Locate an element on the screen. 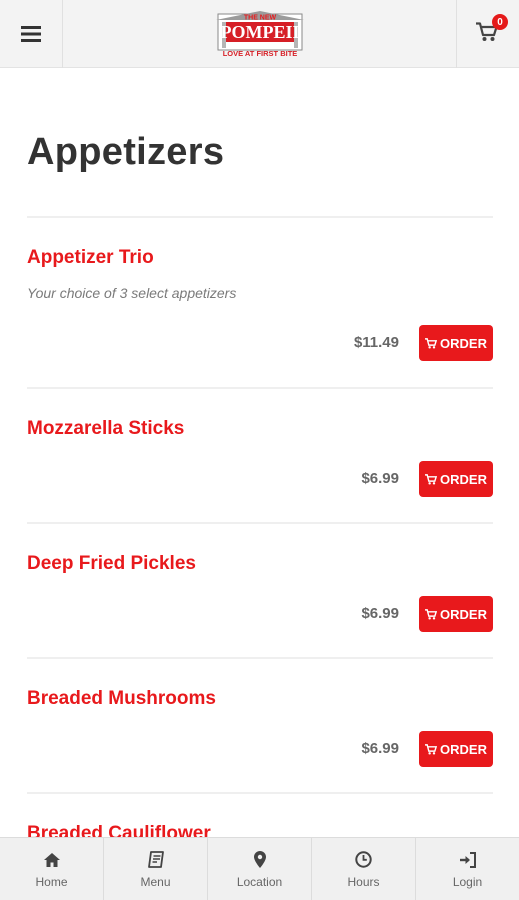 This screenshot has width=519, height=900. clock-icon is located at coordinates (363, 859).